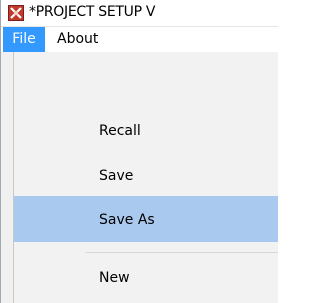  Describe the element at coordinates (114, 278) in the screenshot. I see `menu-item-new-label: New` at that location.